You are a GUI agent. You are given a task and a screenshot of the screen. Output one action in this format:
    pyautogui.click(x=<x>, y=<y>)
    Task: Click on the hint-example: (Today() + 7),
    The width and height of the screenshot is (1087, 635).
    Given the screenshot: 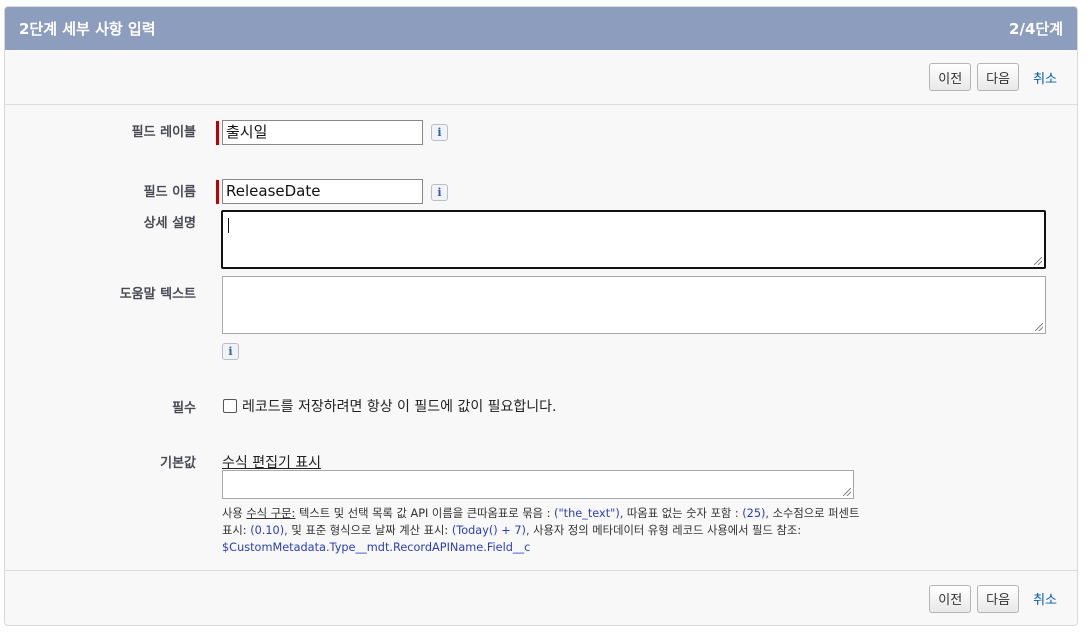 What is the action you would take?
    pyautogui.click(x=490, y=530)
    